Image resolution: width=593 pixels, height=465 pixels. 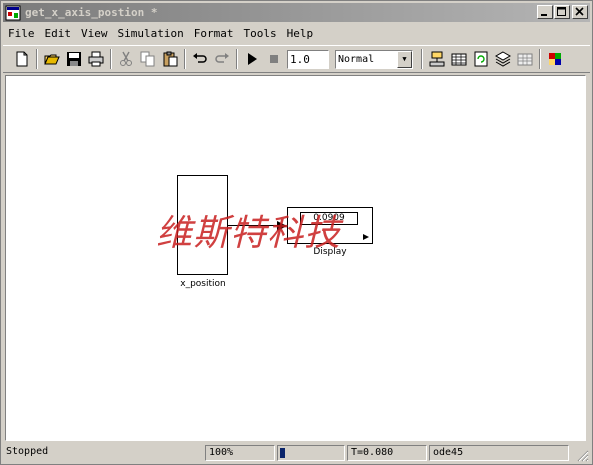 I want to click on layers-icon, so click(x=503, y=59).